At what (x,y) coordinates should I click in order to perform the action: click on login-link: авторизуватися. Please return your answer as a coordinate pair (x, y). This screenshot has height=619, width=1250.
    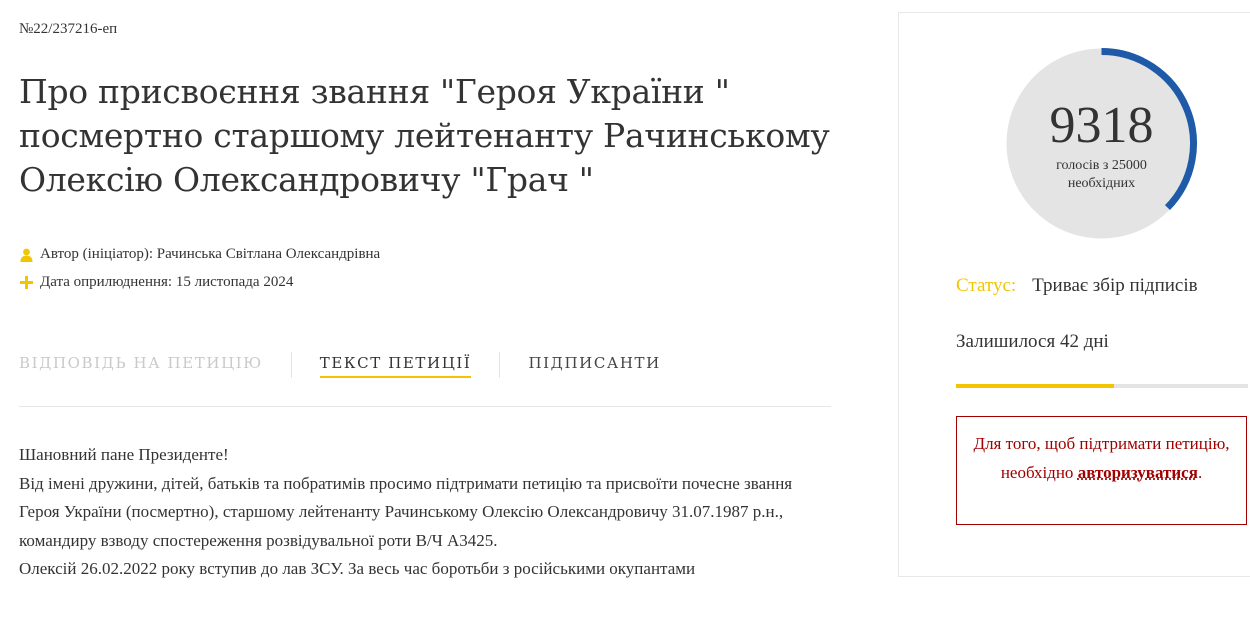
    Looking at the image, I should click on (1138, 472).